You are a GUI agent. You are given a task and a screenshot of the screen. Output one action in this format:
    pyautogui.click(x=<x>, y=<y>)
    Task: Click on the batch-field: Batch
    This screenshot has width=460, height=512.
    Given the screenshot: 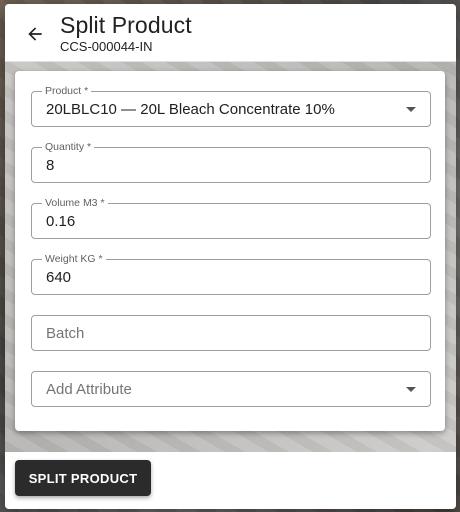 What is the action you would take?
    pyautogui.click(x=231, y=333)
    